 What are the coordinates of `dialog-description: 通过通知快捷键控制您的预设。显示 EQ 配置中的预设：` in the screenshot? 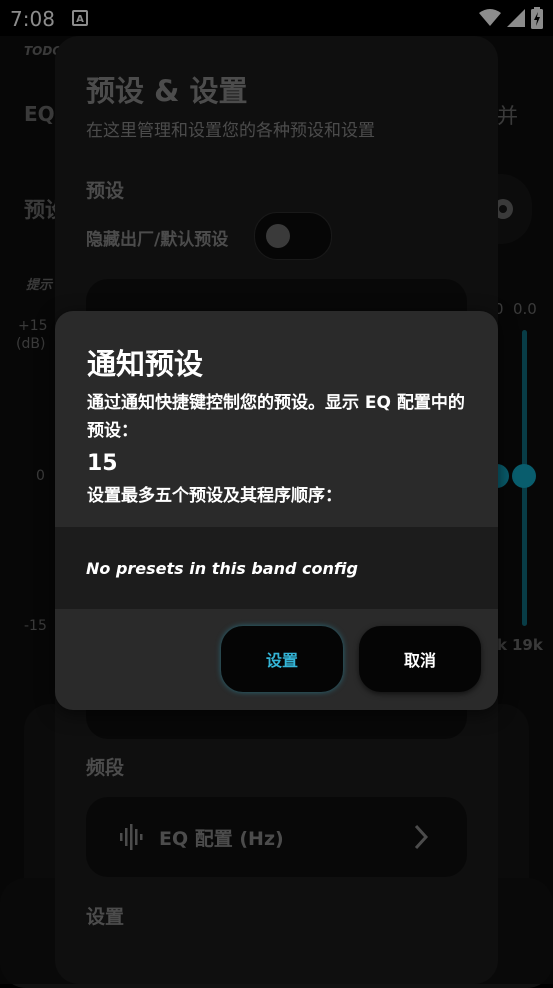 It's located at (276, 417).